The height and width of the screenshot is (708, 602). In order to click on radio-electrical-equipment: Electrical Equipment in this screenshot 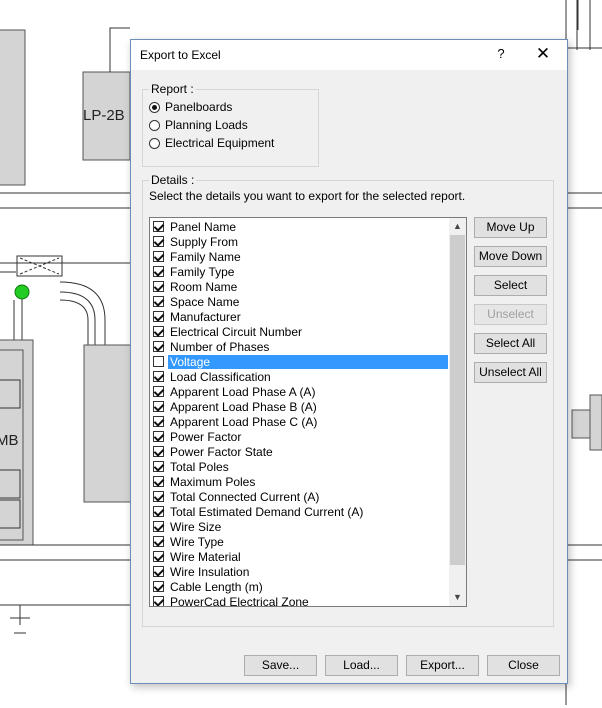, I will do `click(211, 143)`.